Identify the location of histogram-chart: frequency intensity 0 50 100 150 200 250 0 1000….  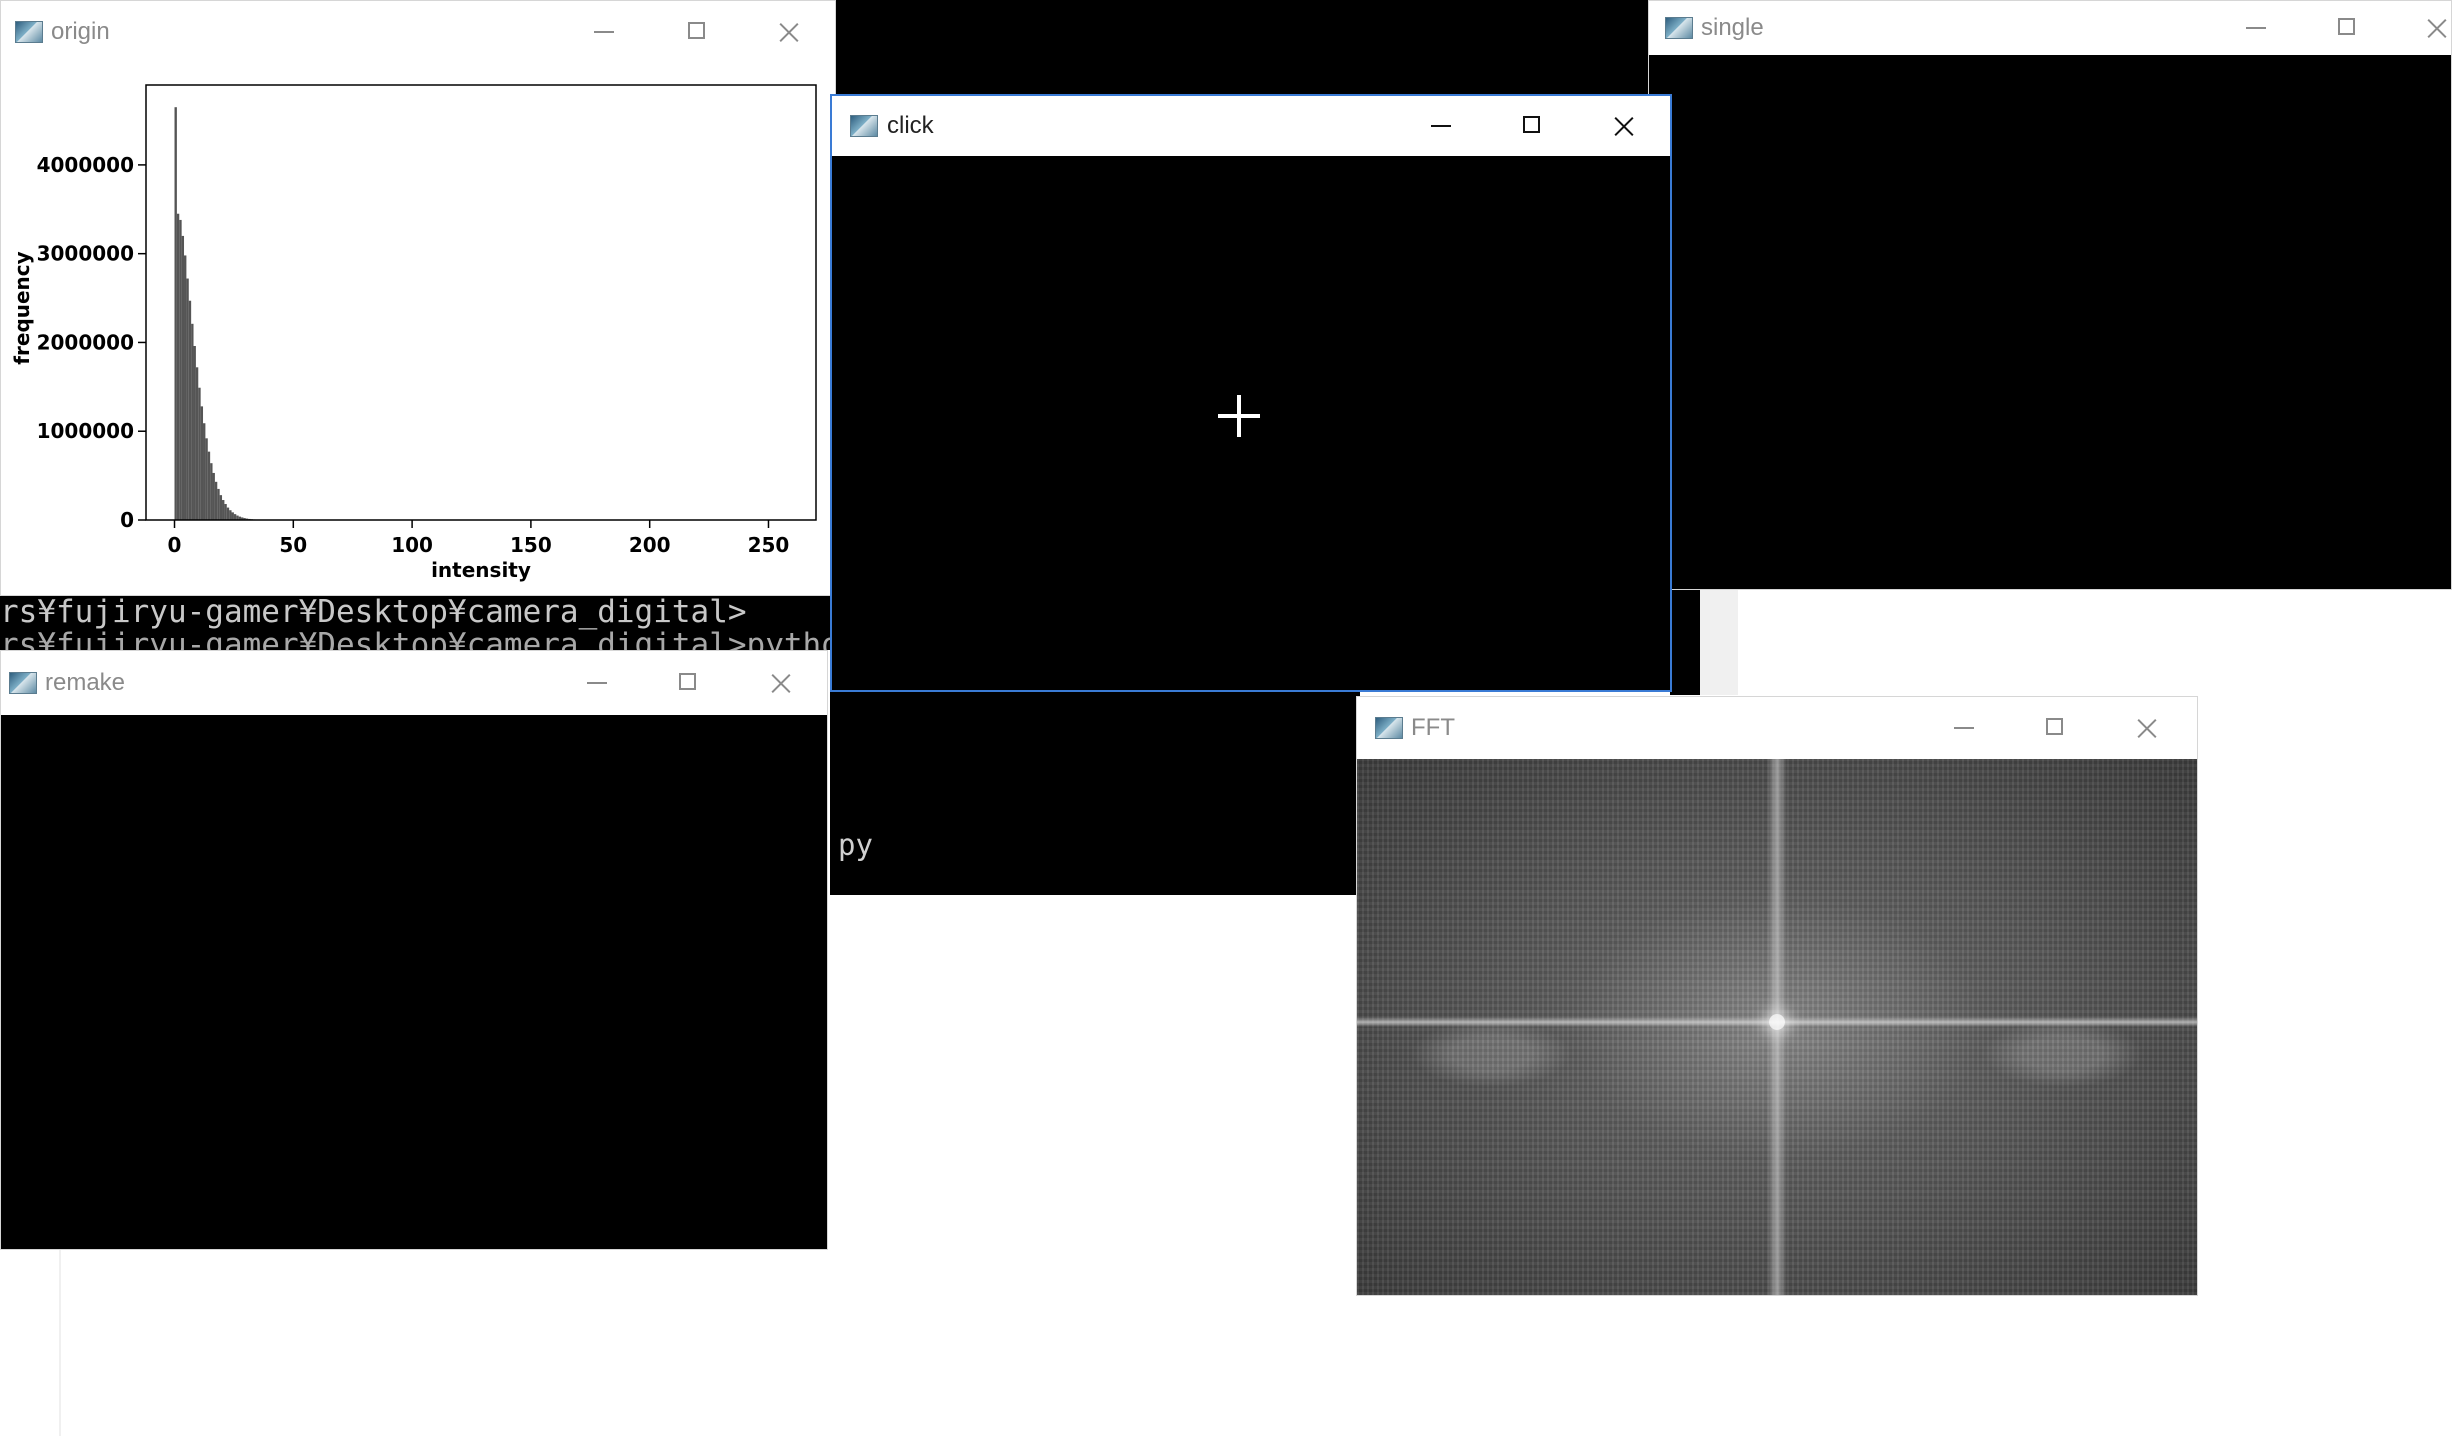
(413, 333).